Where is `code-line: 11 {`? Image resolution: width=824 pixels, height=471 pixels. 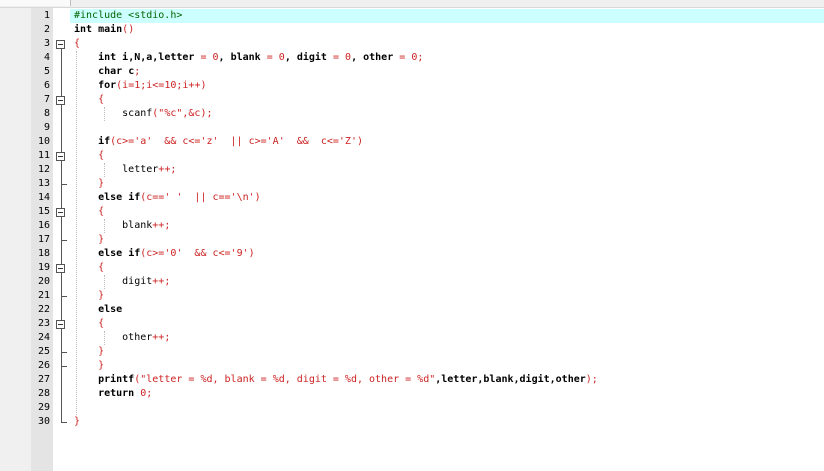 code-line: 11 { is located at coordinates (412, 156).